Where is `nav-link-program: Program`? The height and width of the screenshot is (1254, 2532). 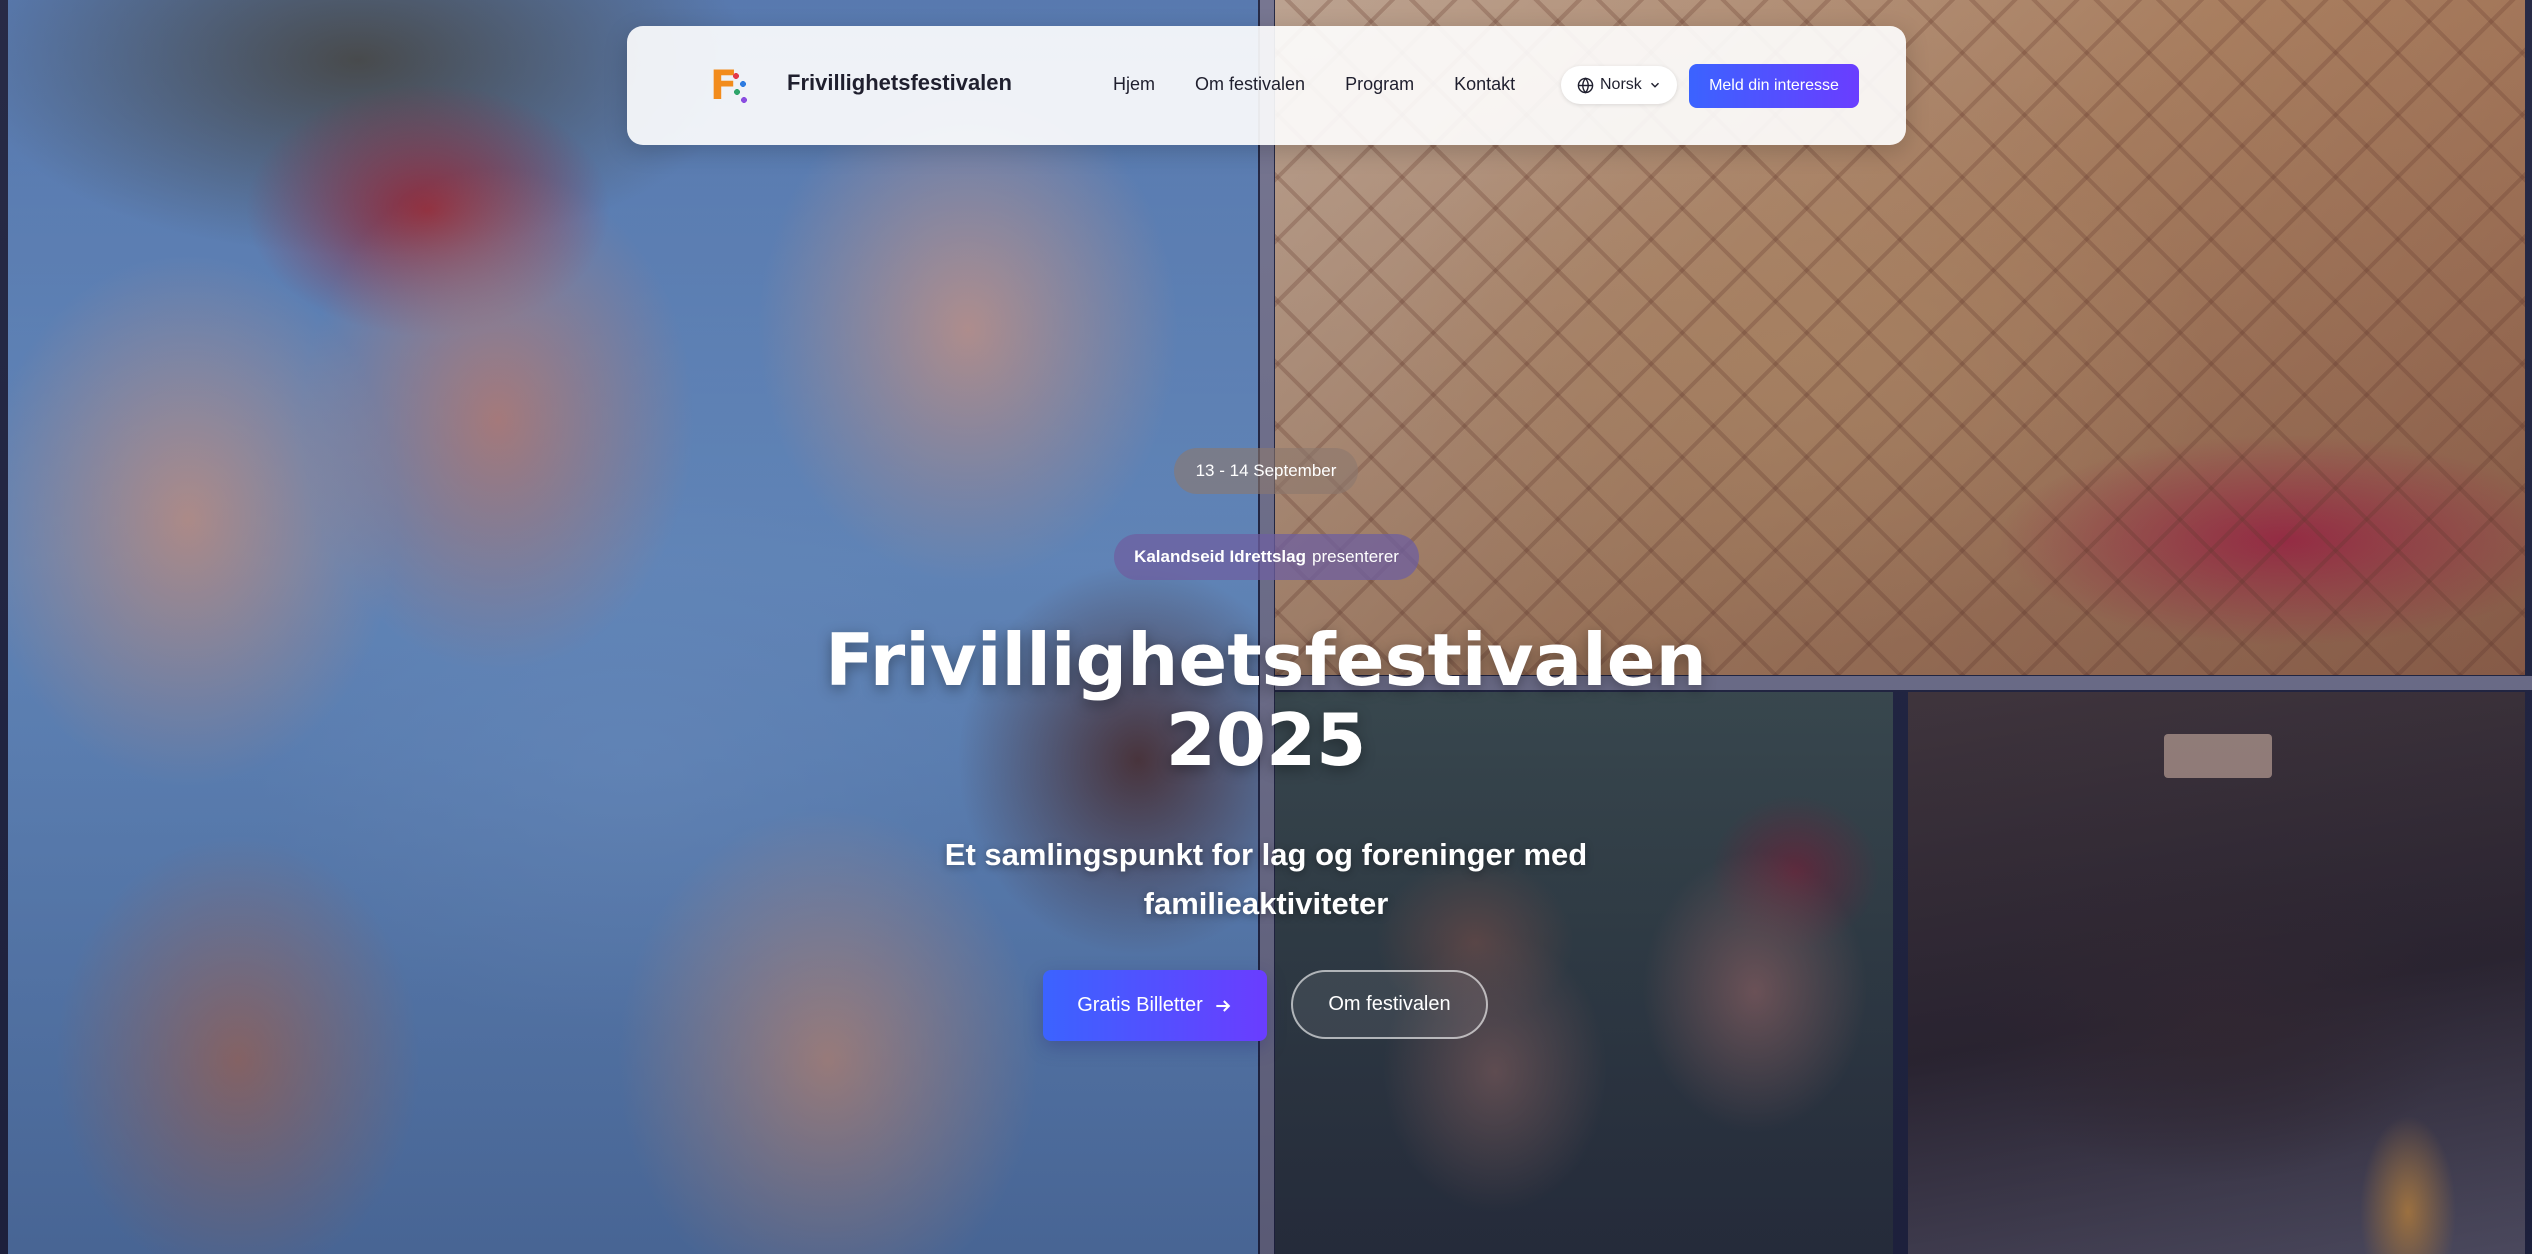 nav-link-program: Program is located at coordinates (1379, 84).